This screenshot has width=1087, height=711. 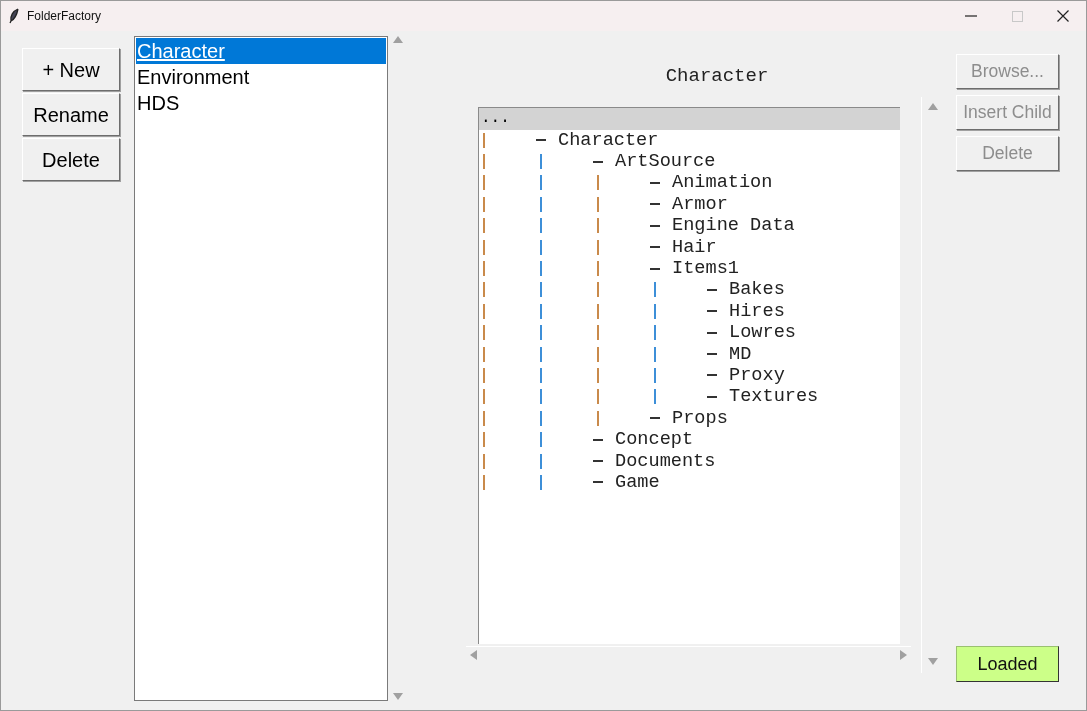 What do you see at coordinates (1017, 16) in the screenshot?
I see `maximize-icon` at bounding box center [1017, 16].